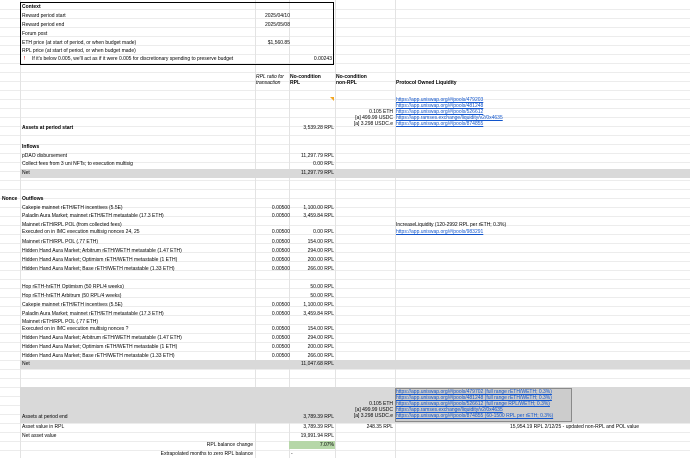 This screenshot has width=690, height=458. Describe the element at coordinates (346, 83) in the screenshot. I see `header-nocond-nonrpl: non-RPL` at that location.